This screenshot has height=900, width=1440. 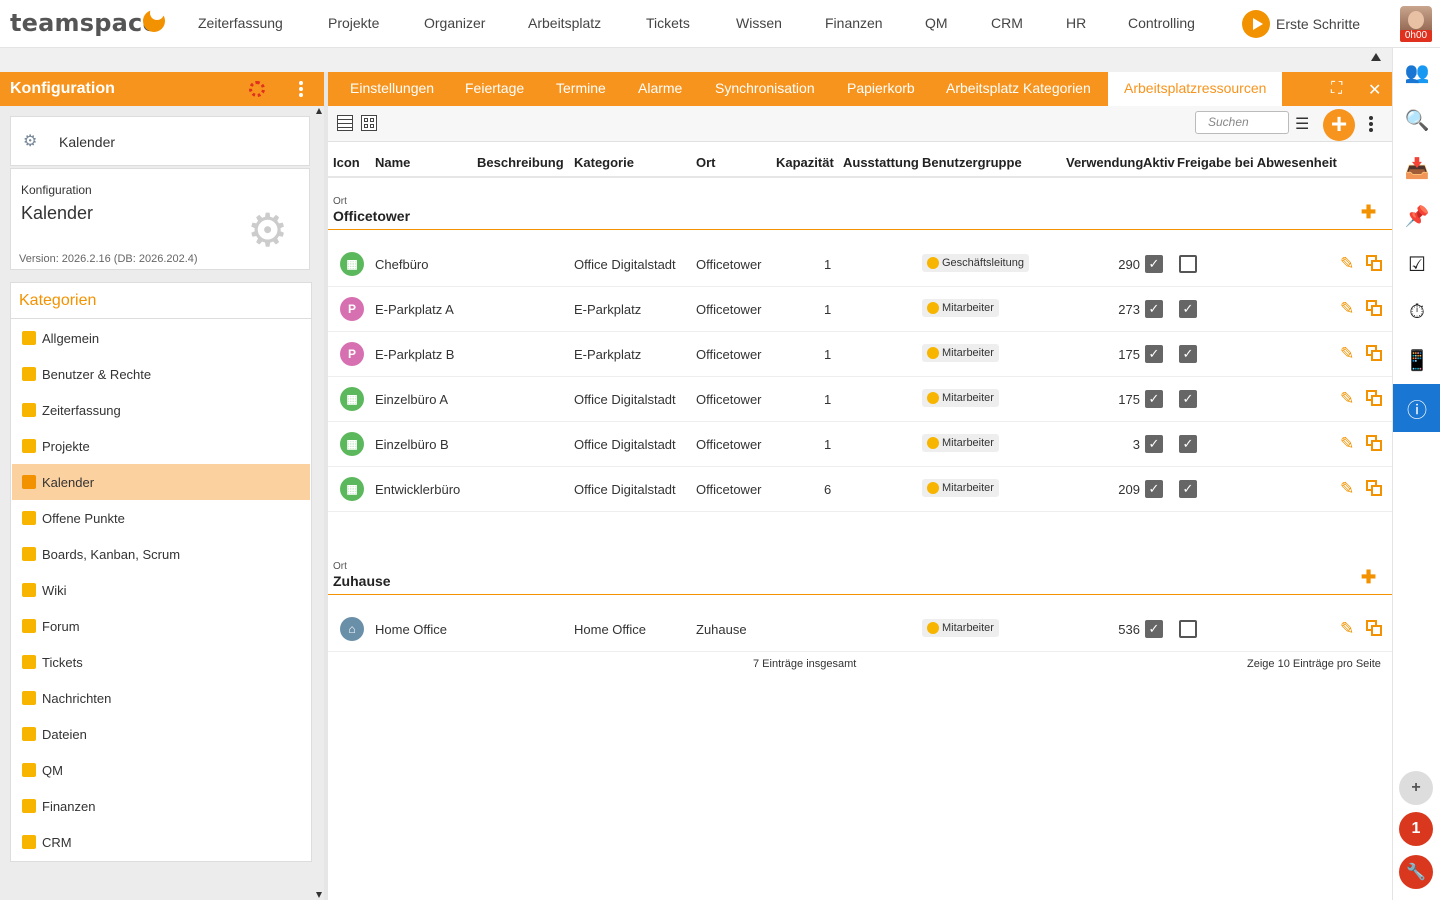 I want to click on col-freigabe: Freigabe bei Abwesenheit, so click(x=1257, y=162).